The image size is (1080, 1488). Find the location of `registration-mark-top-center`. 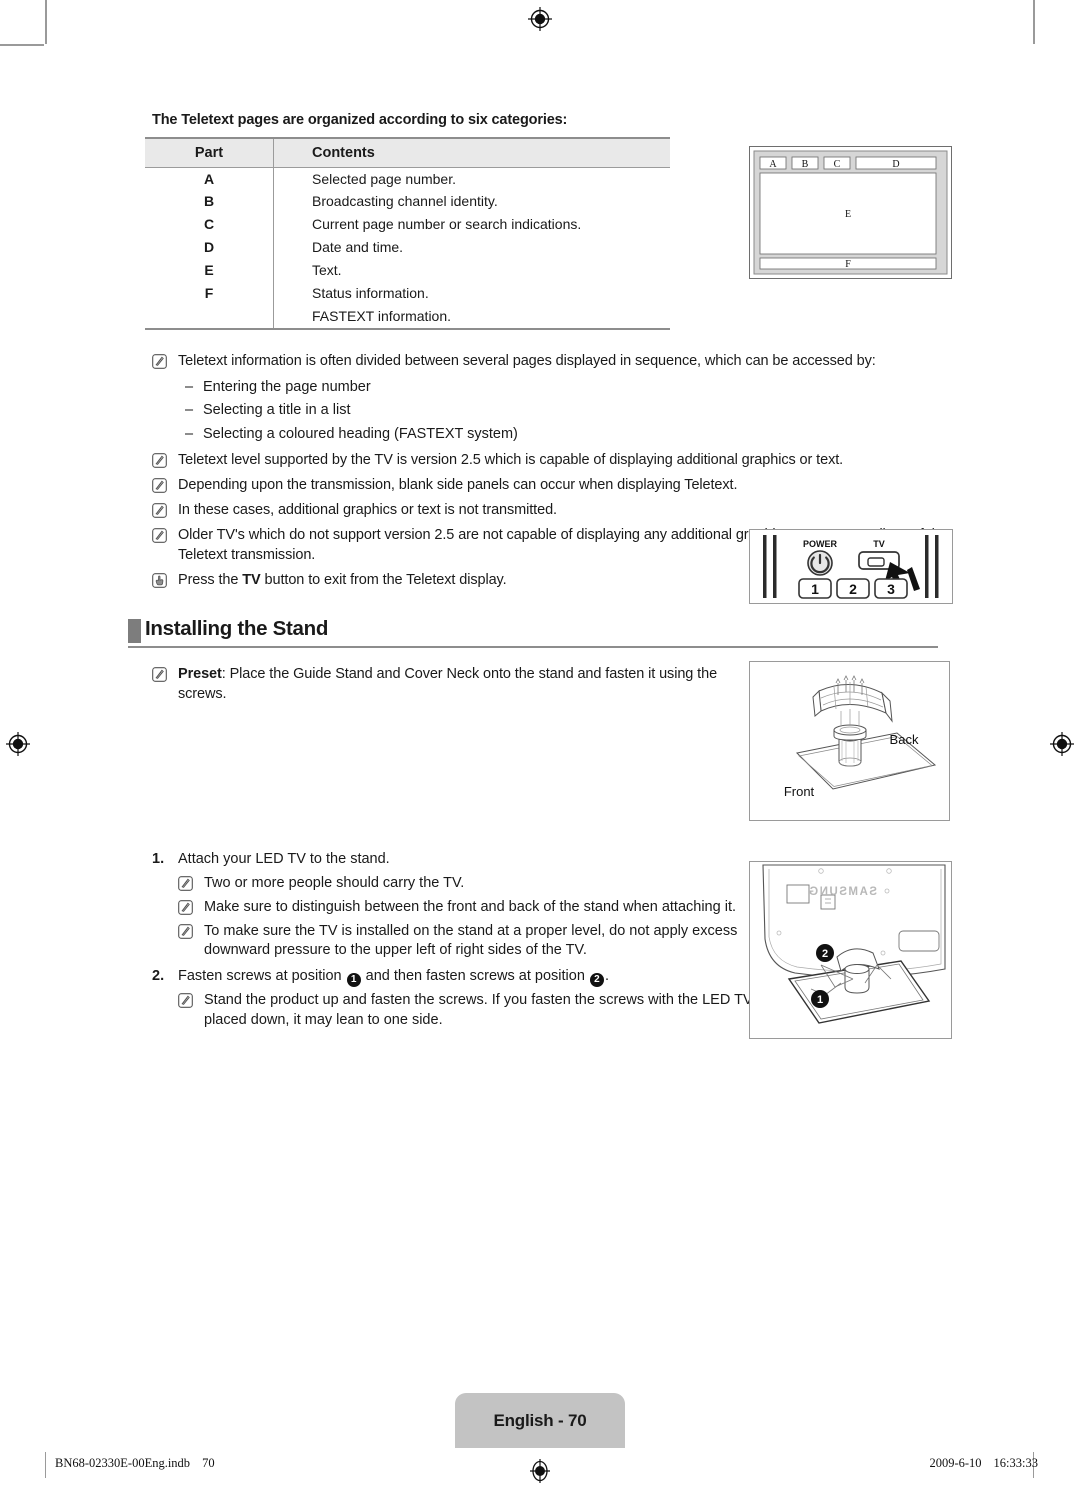

registration-mark-top-center is located at coordinates (540, 19).